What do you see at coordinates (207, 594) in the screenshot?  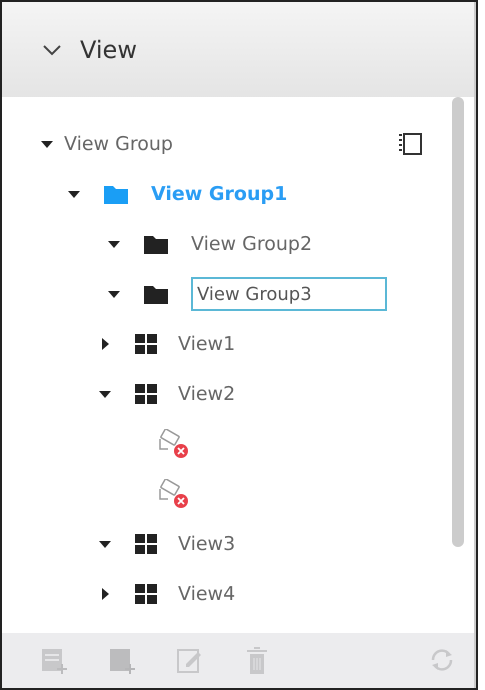 I see `tree-item: View4` at bounding box center [207, 594].